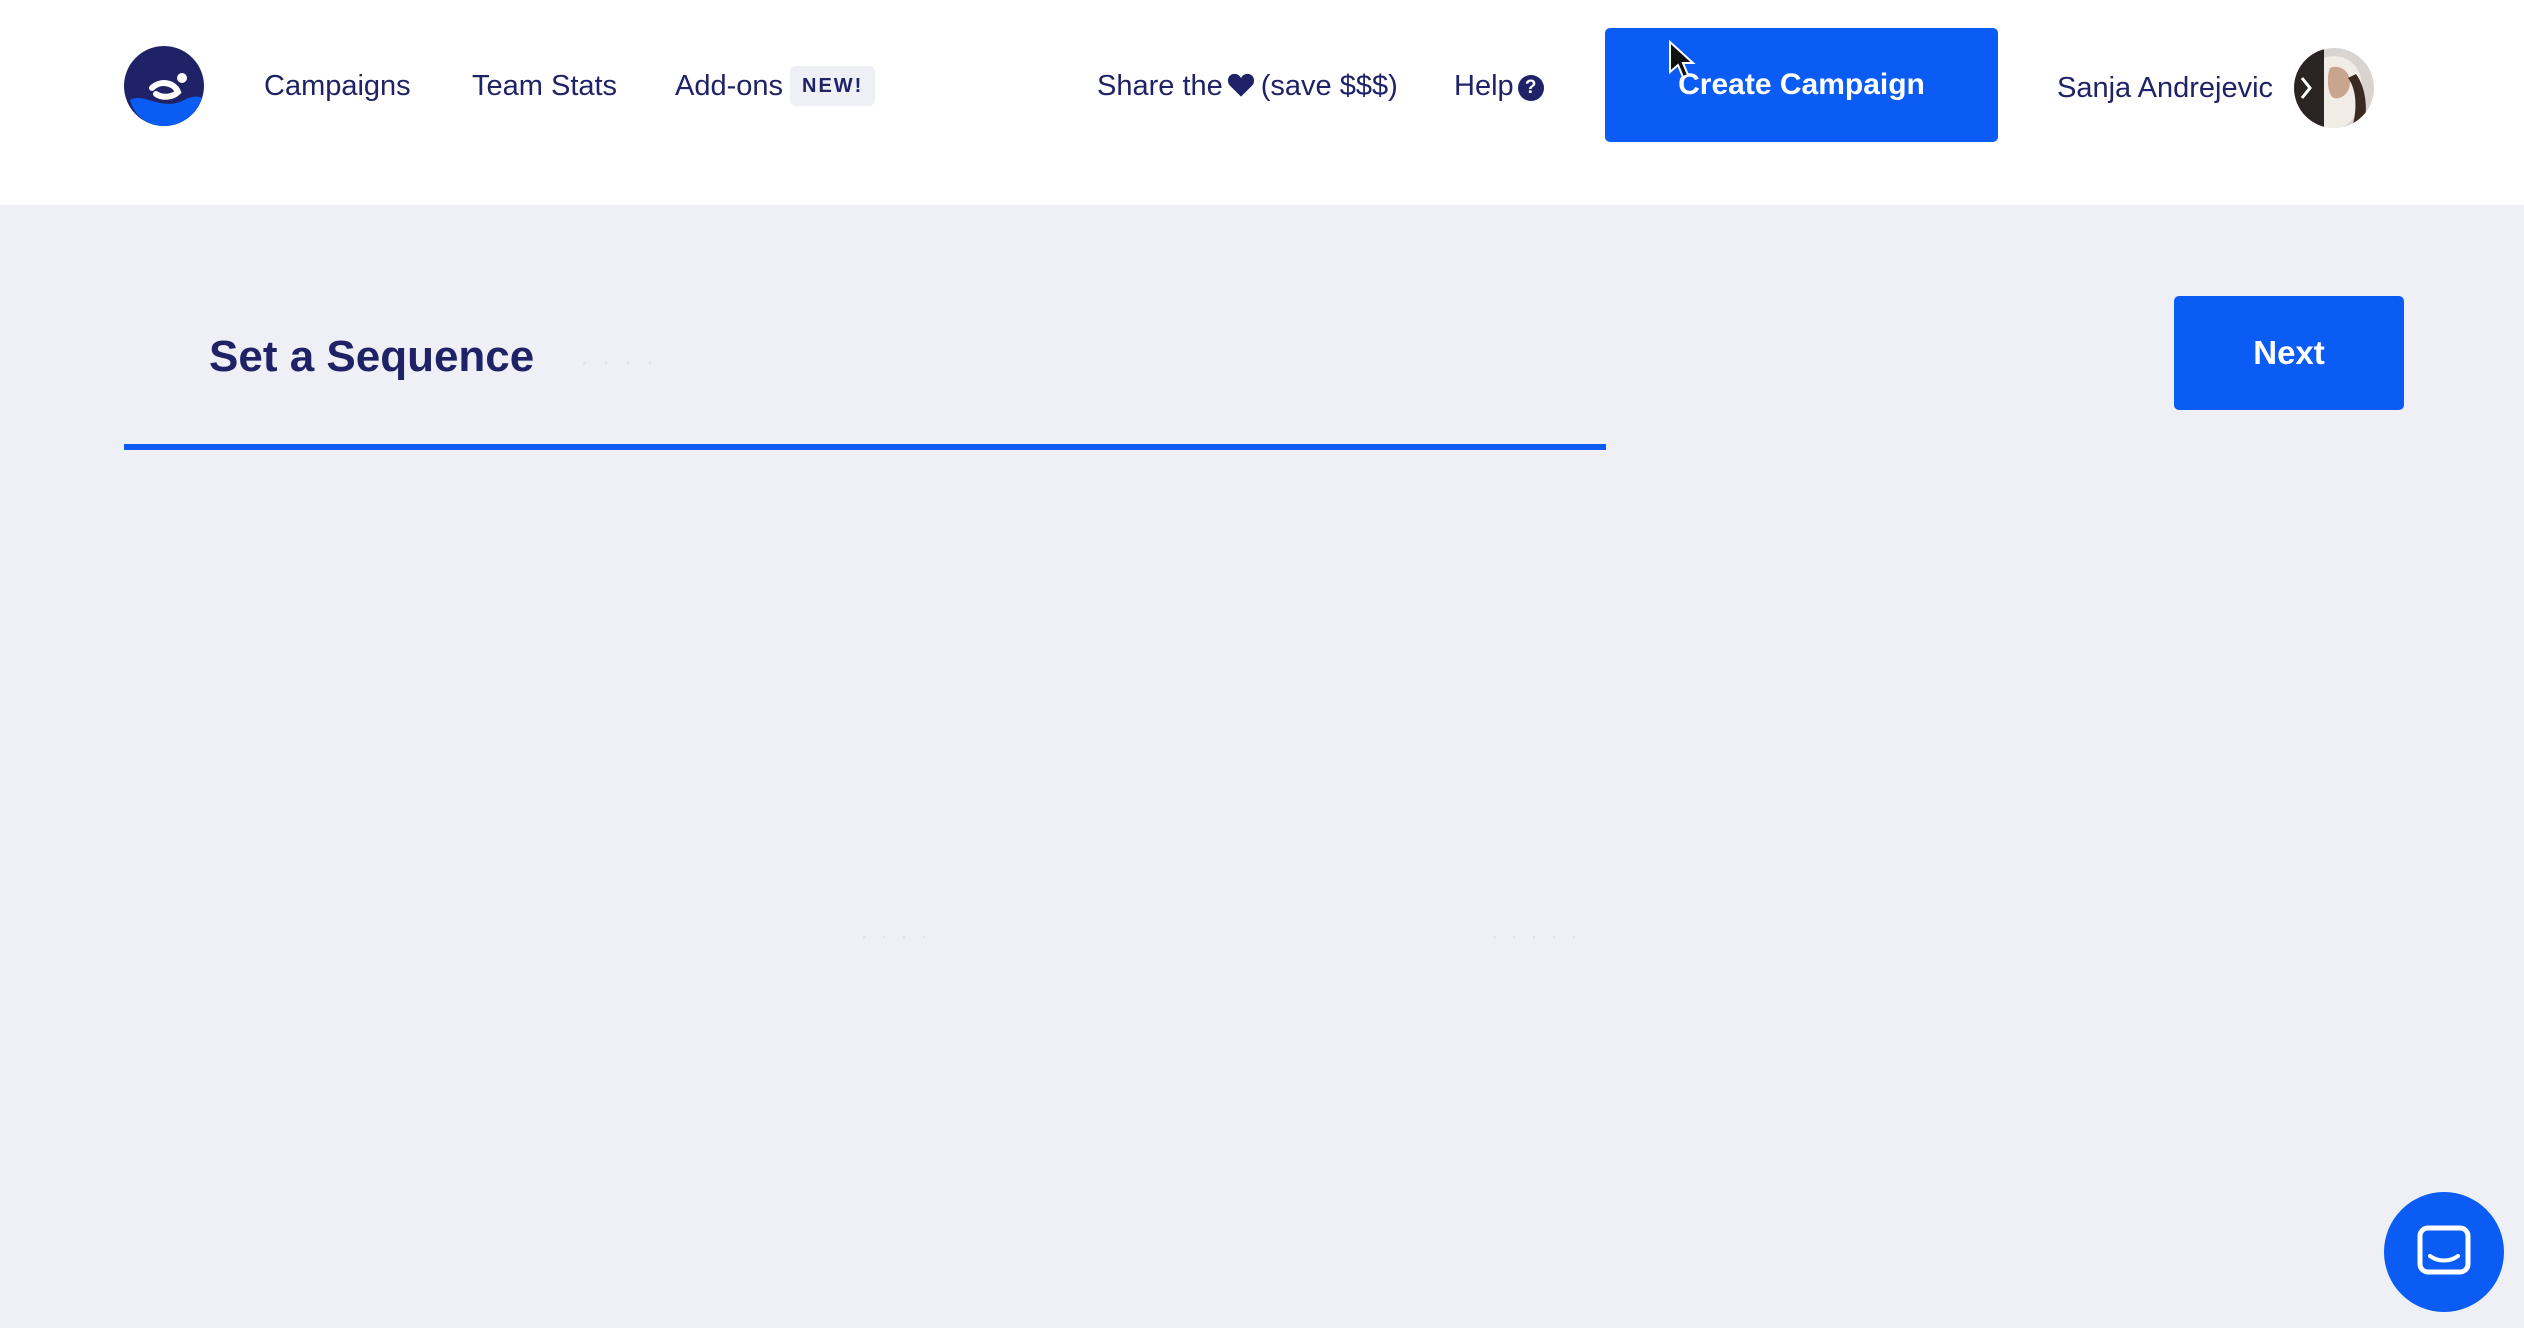 This screenshot has width=2524, height=1328. What do you see at coordinates (2165, 88) in the screenshot?
I see `user-name: Sanja Andrejevic` at bounding box center [2165, 88].